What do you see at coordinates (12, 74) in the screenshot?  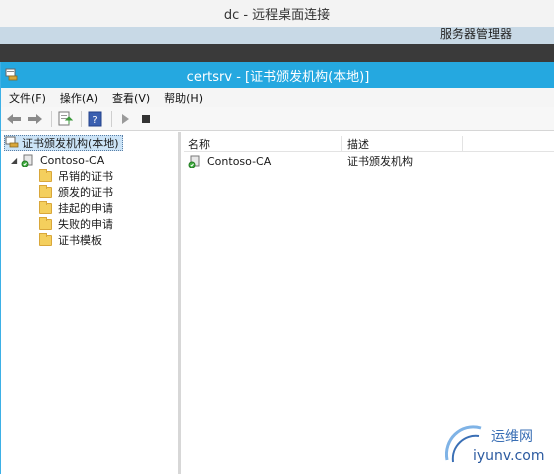 I see `certsrv-app-icon` at bounding box center [12, 74].